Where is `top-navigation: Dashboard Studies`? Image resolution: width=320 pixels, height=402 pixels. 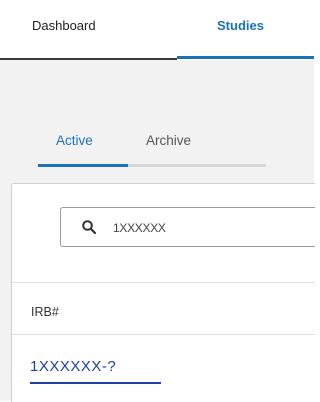 top-navigation: Dashboard Studies is located at coordinates (157, 30).